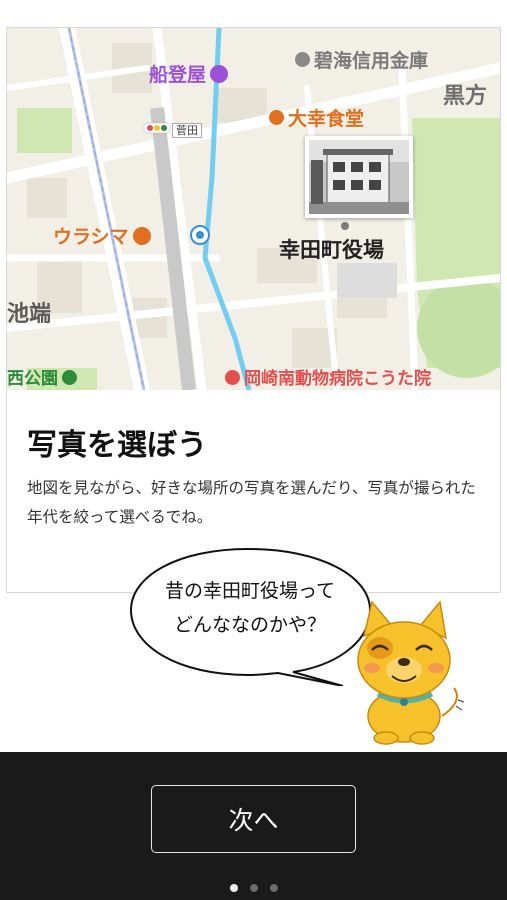 The width and height of the screenshot is (507, 900). Describe the element at coordinates (331, 250) in the screenshot. I see `map-label-townhall: 幸田町役場` at that location.